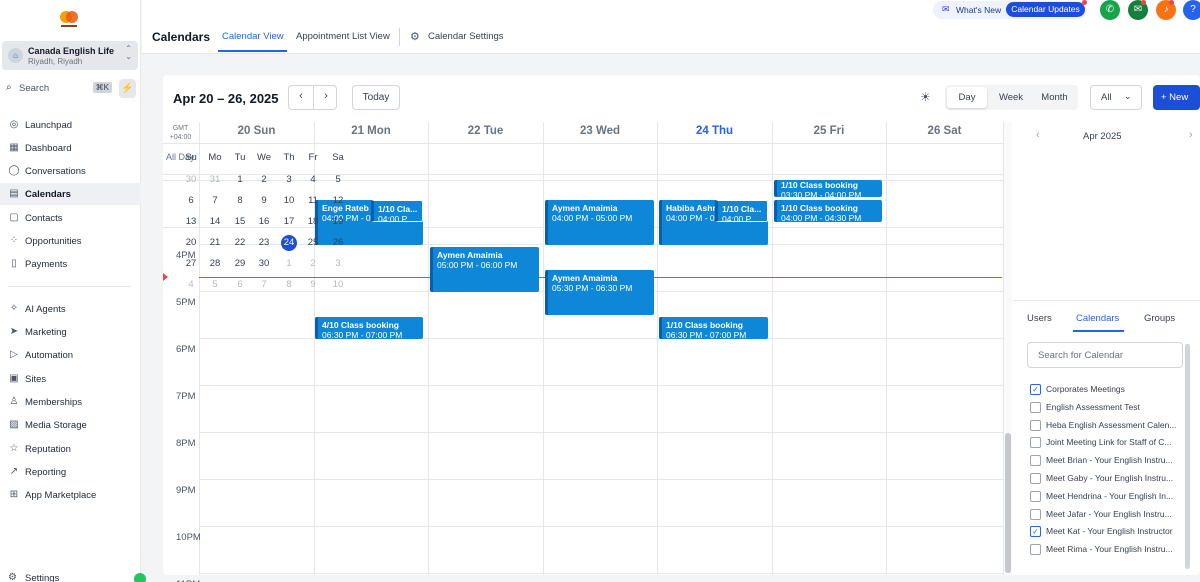 Image resolution: width=1200 pixels, height=582 pixels. What do you see at coordinates (1109, 408) in the screenshot?
I see `calendar-list-item: English Assessment Test` at bounding box center [1109, 408].